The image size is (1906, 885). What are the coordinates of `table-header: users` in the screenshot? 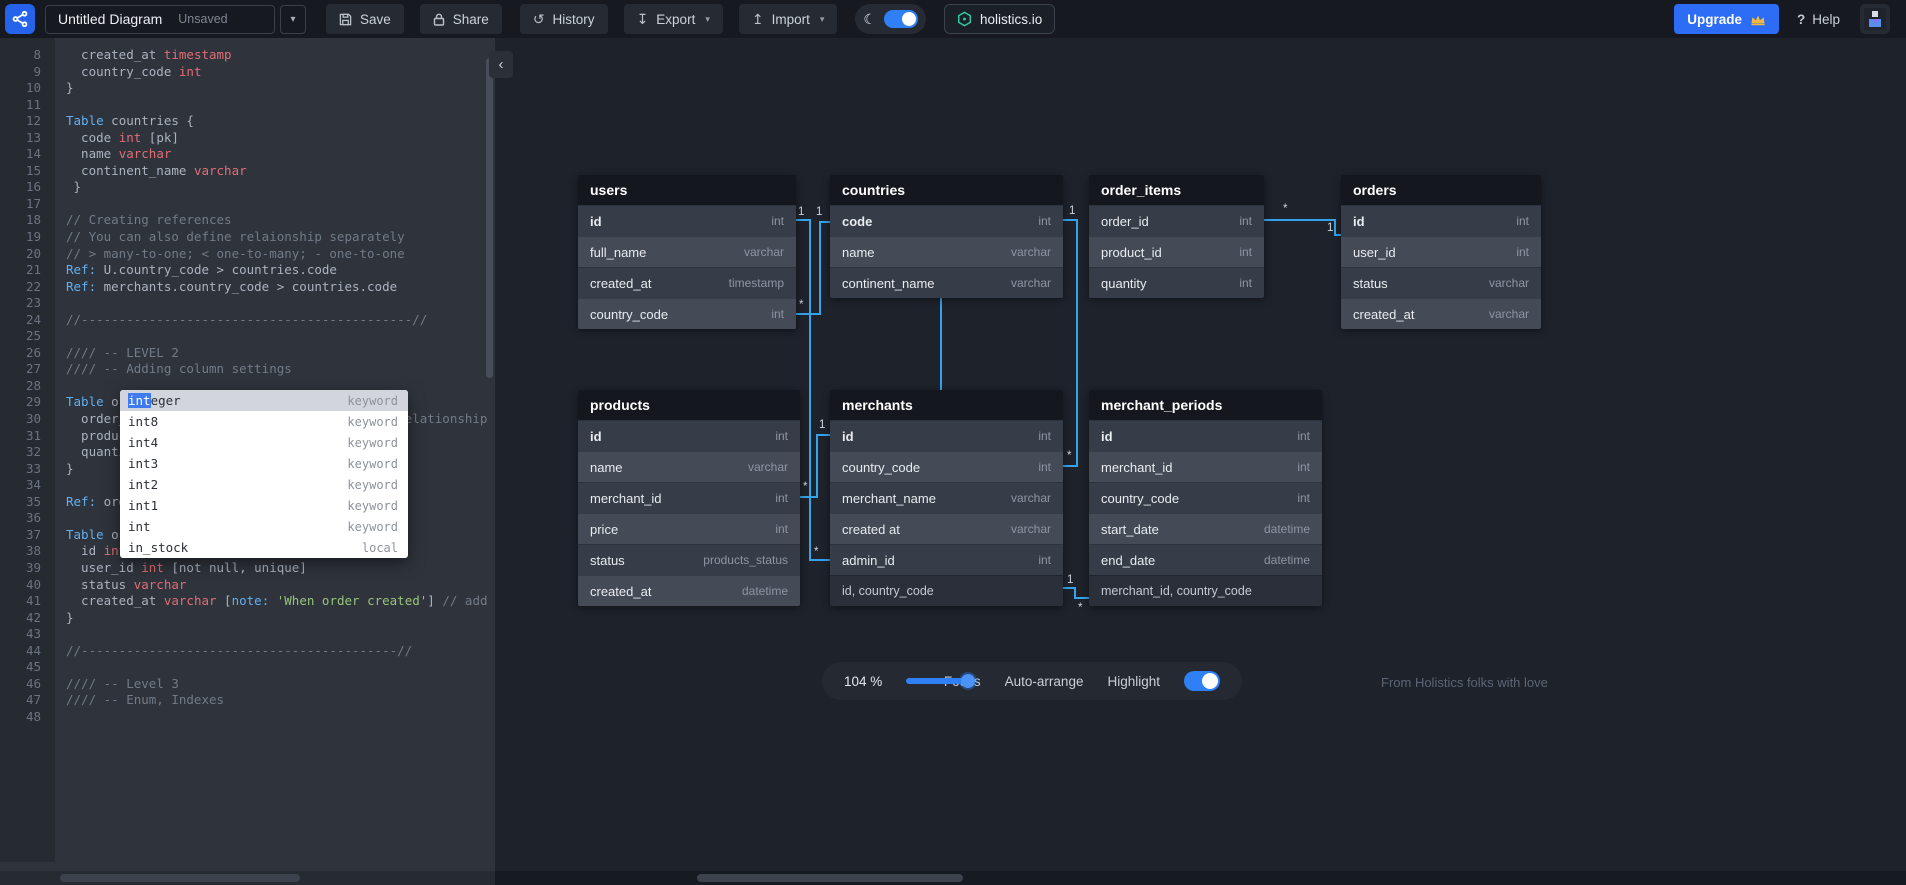 It's located at (687, 190).